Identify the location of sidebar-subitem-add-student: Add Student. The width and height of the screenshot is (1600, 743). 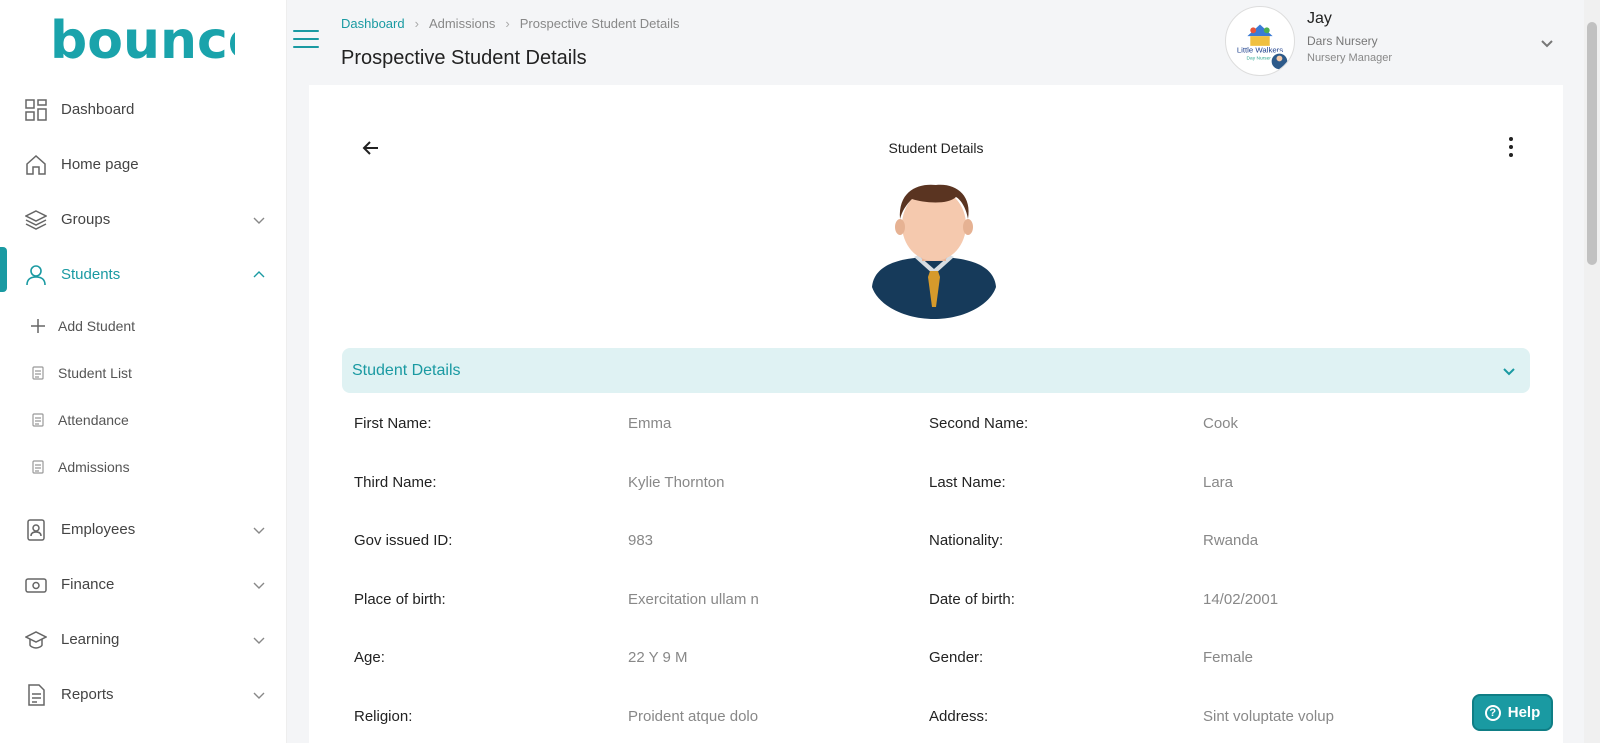
(143, 325).